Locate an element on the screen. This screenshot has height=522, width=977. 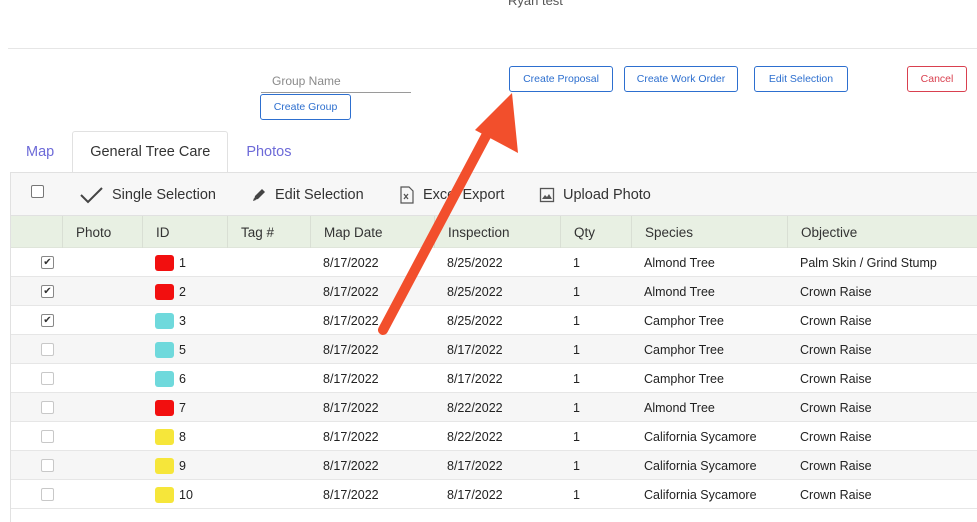
single-selection-label: Single Selection is located at coordinates (164, 194).